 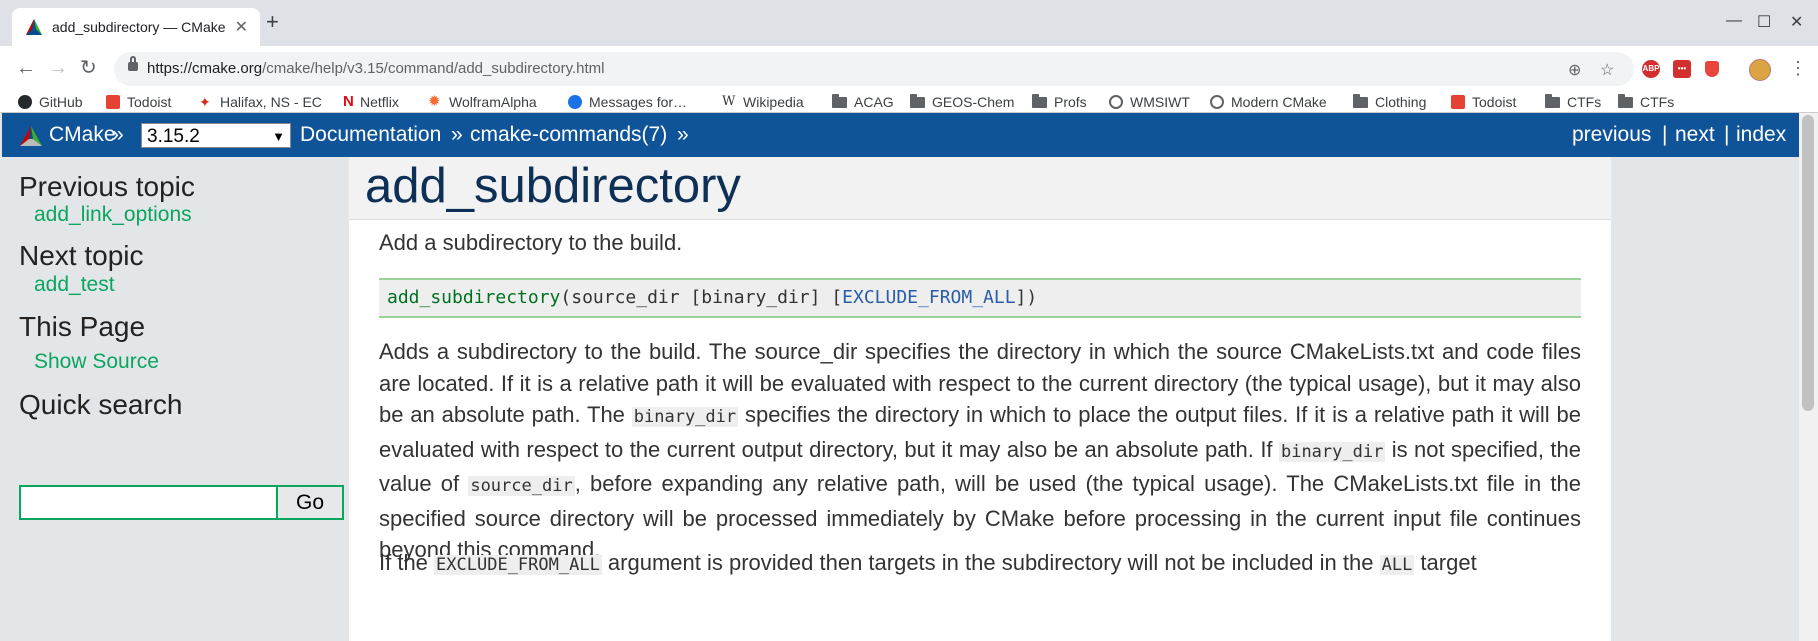 What do you see at coordinates (82, 135) in the screenshot?
I see `breadcrumb-cmake-home: CMake` at bounding box center [82, 135].